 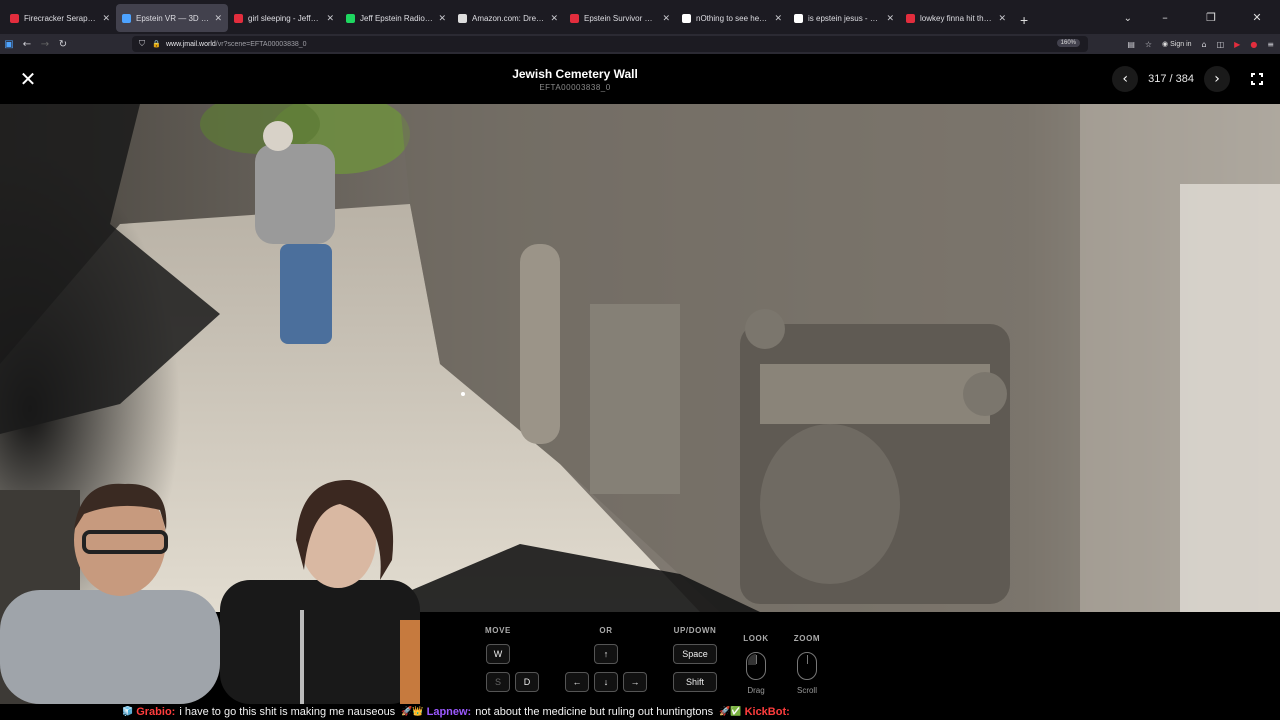 I want to click on tab-title: Jeff Epstein Radio | Spotify Play, so click(x=396, y=18).